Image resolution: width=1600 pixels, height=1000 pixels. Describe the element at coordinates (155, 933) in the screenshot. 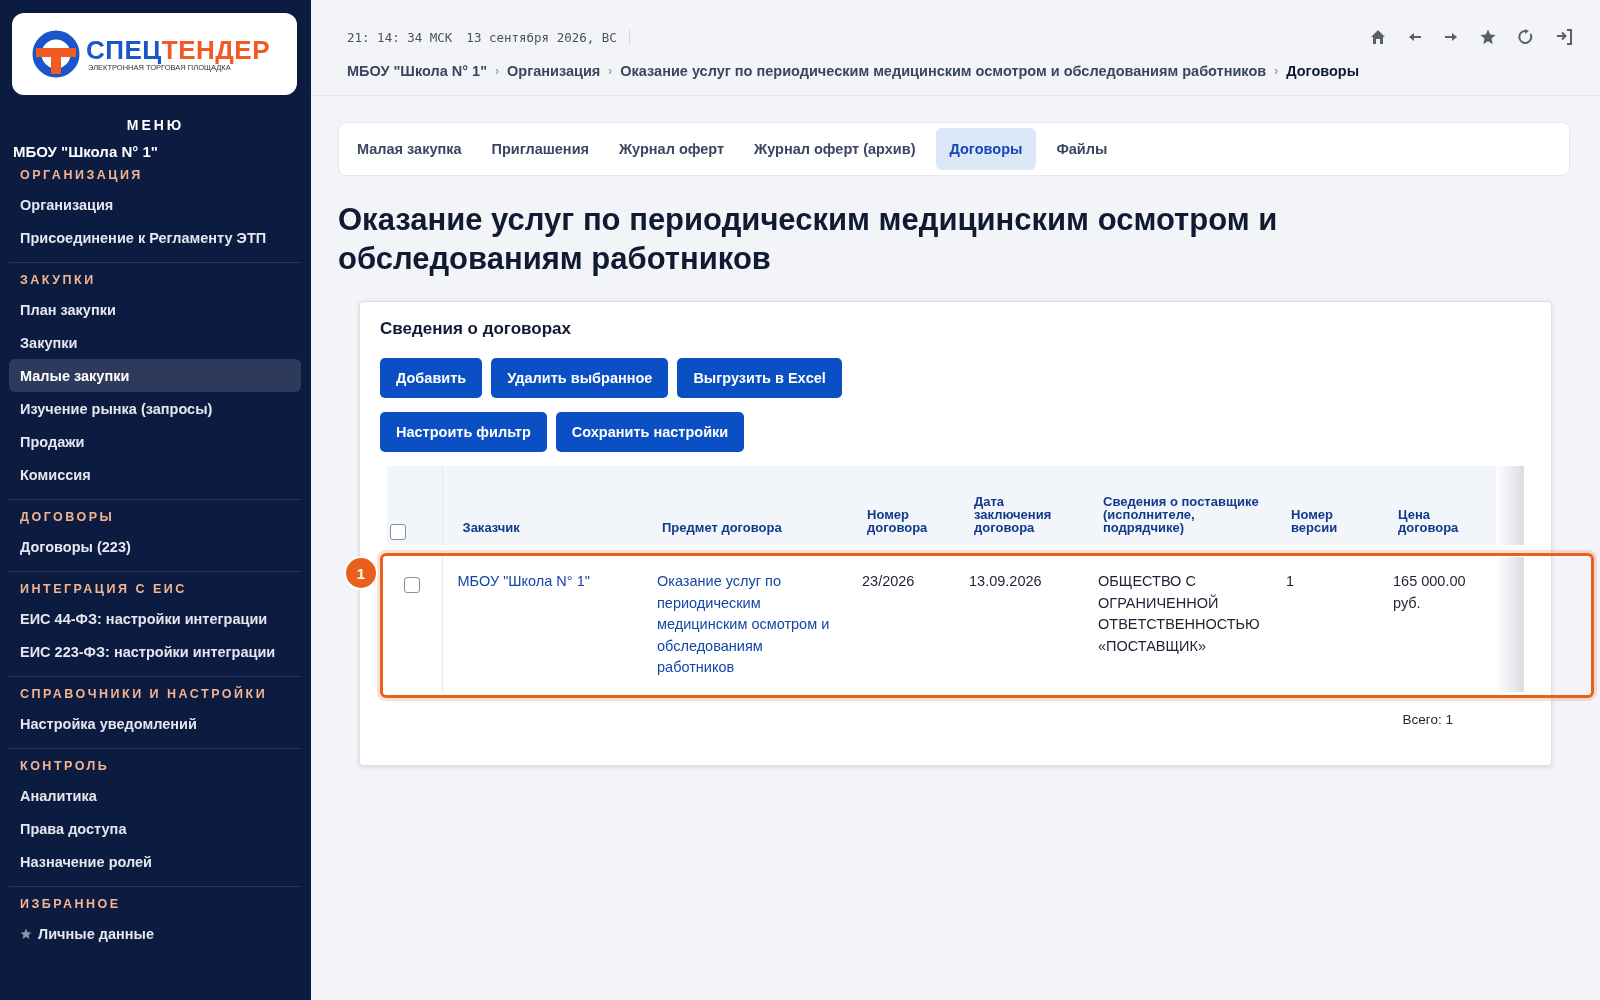

I see `sidebar-item: Личные данные` at that location.